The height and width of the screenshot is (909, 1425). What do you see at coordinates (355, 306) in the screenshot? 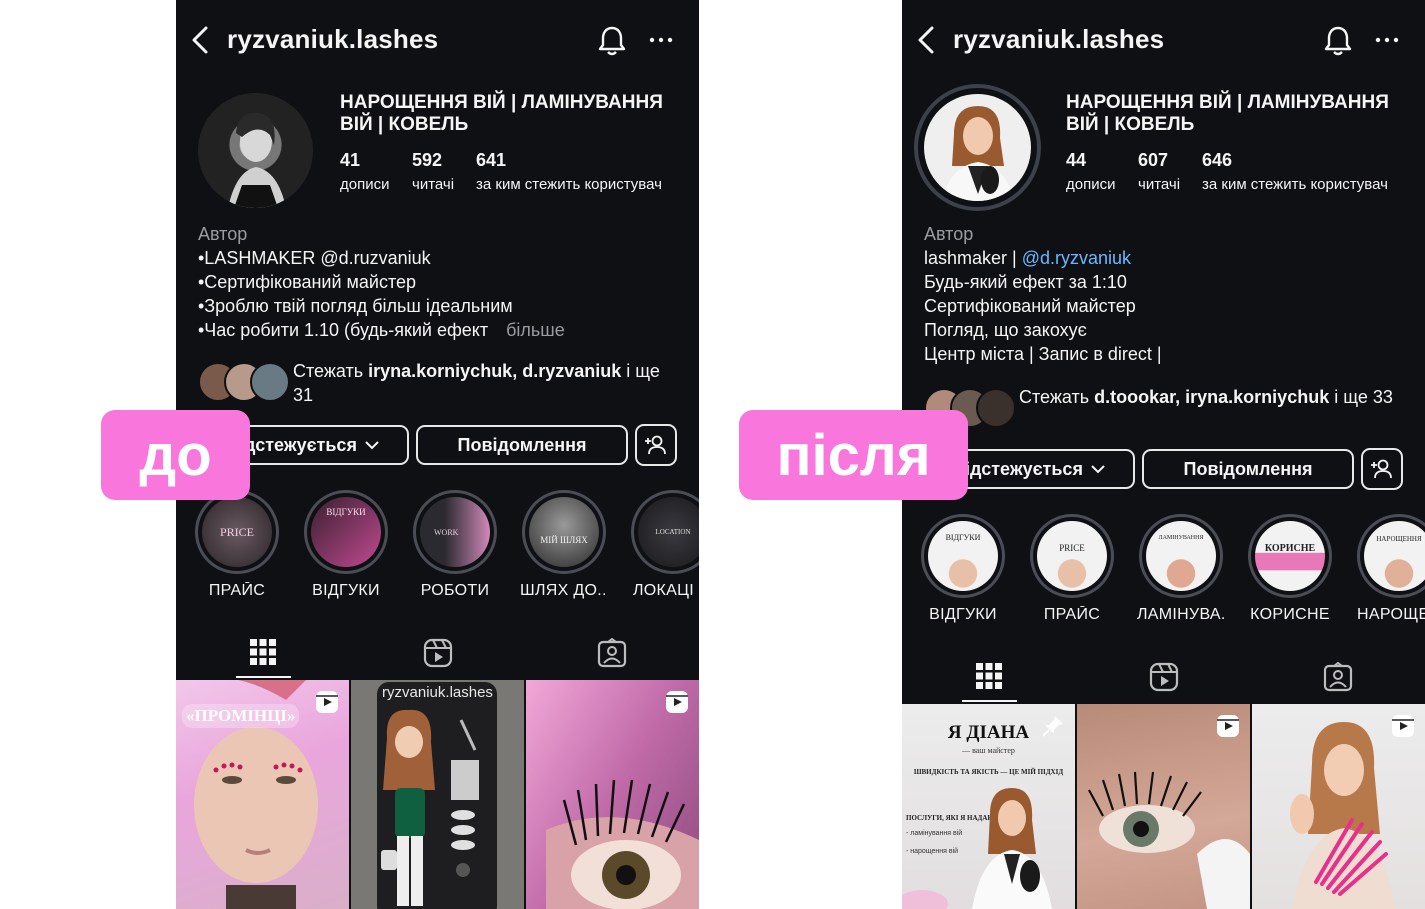
I see `bio-line: •Зроблю твій погляд більш ідеальним` at bounding box center [355, 306].